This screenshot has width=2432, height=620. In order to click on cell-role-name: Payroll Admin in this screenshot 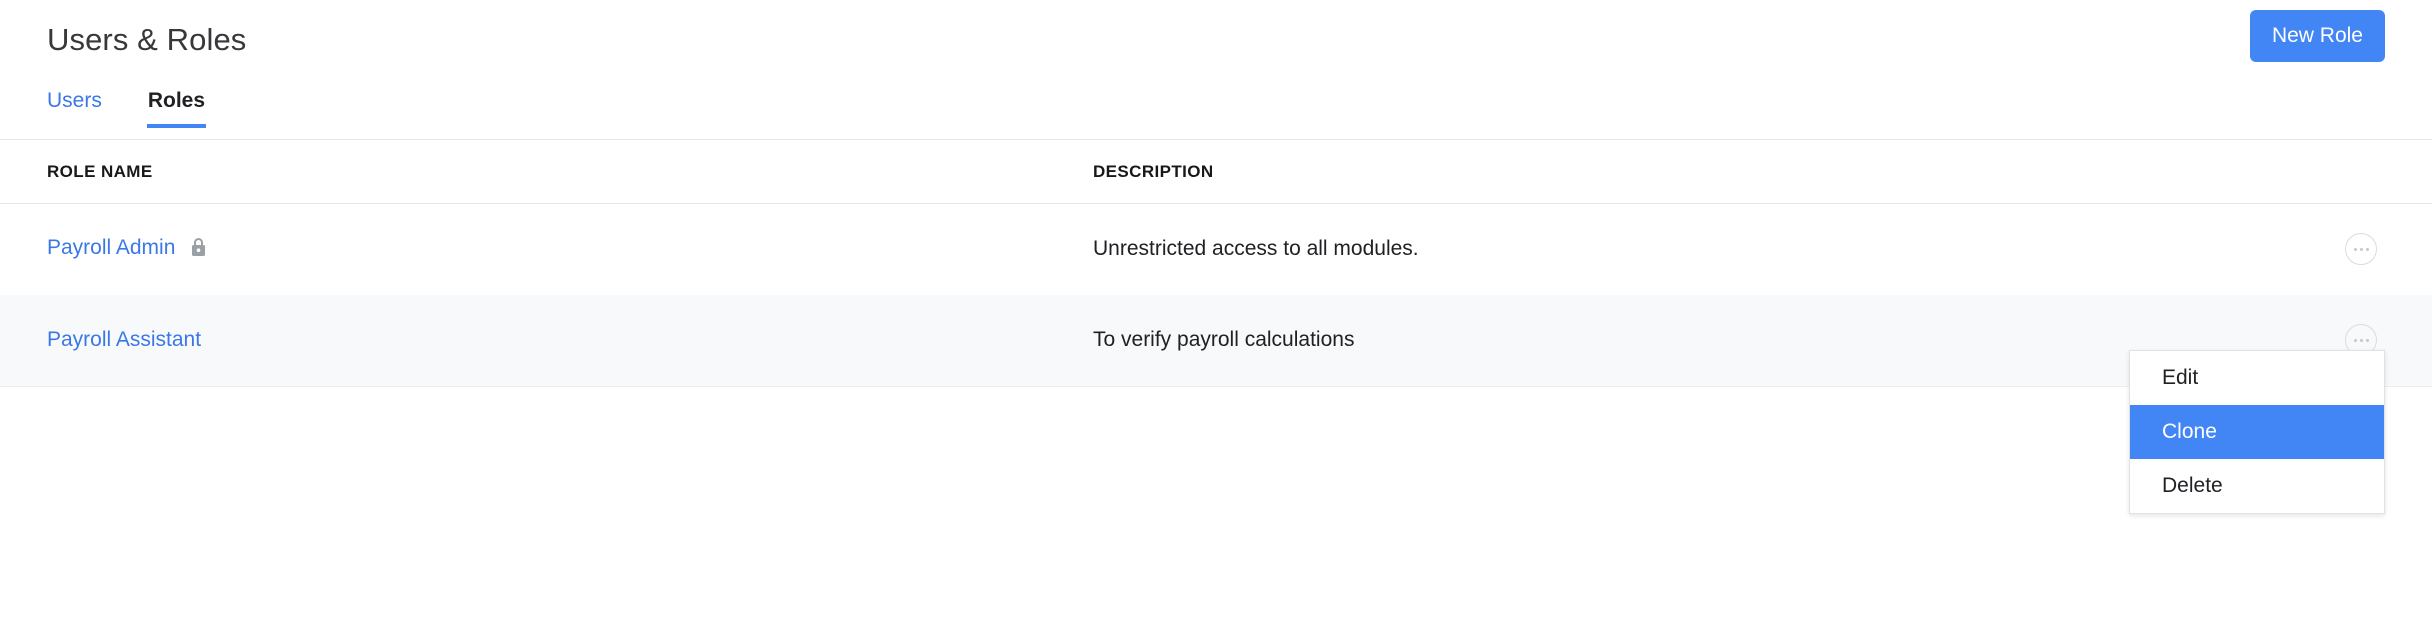, I will do `click(546, 250)`.